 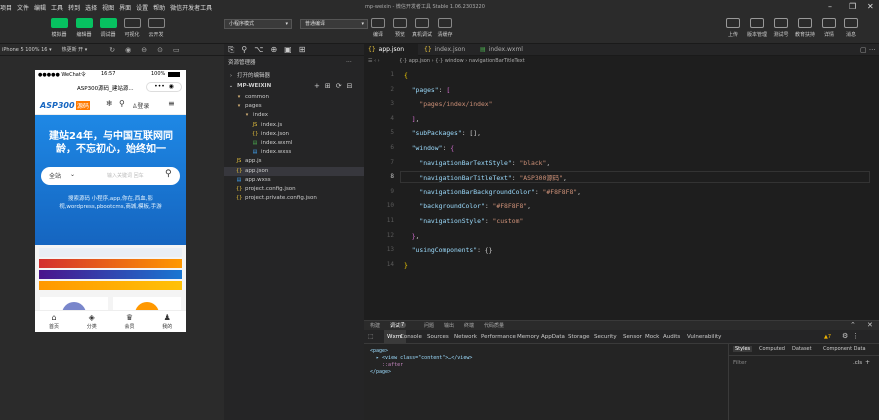 What do you see at coordinates (27, 50) in the screenshot?
I see `device-select: iPhone 5 100% 16 ▾` at bounding box center [27, 50].